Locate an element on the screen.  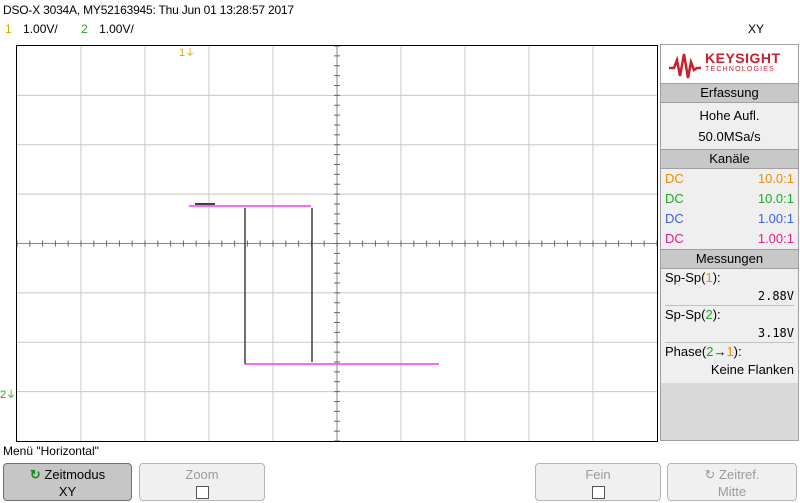
channel-row-3: DC 1.00:1 is located at coordinates (729, 219).